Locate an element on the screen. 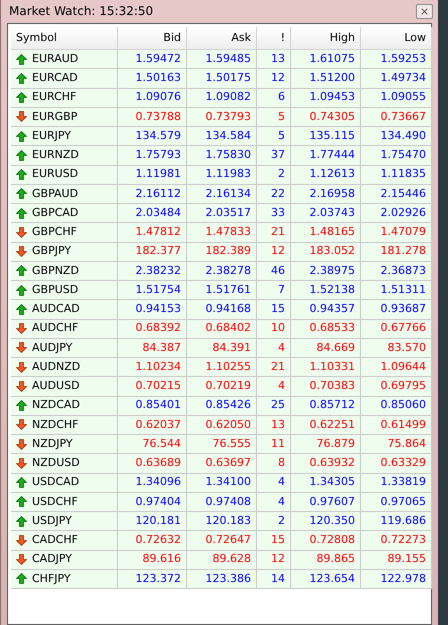  table-cell: 135.115 is located at coordinates (326, 136).